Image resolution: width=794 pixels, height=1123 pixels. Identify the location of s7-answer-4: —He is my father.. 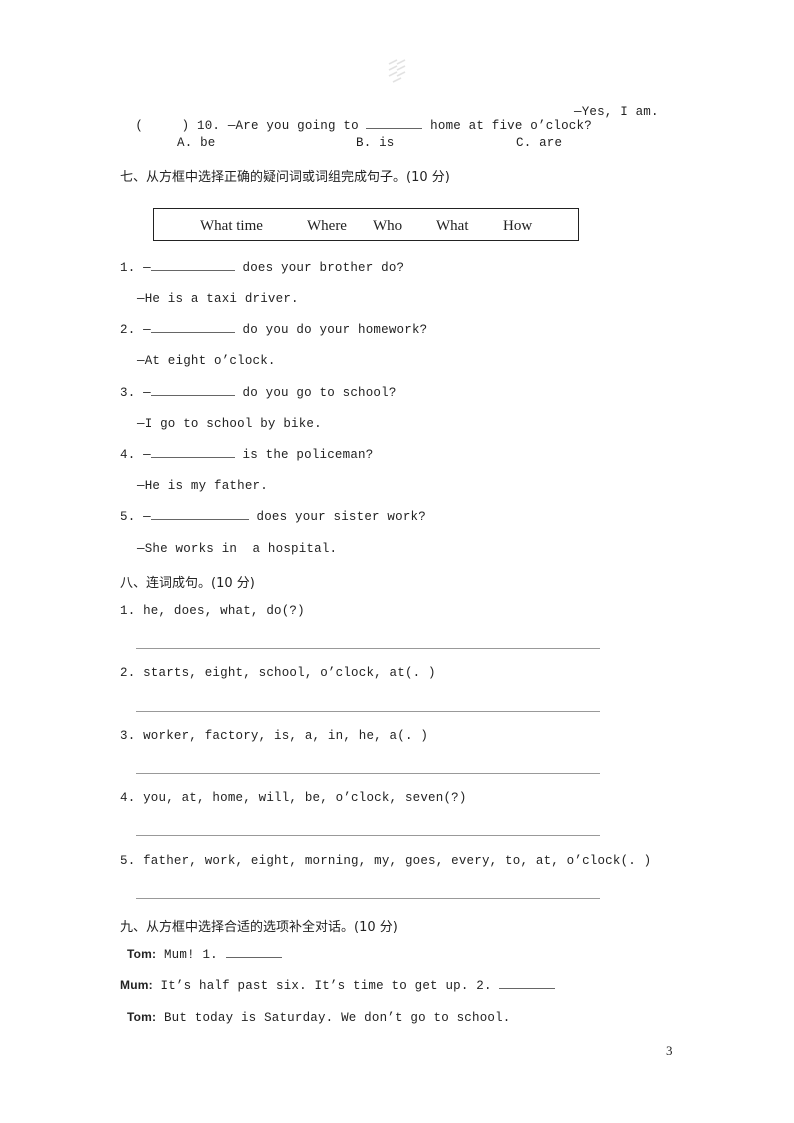
(202, 486).